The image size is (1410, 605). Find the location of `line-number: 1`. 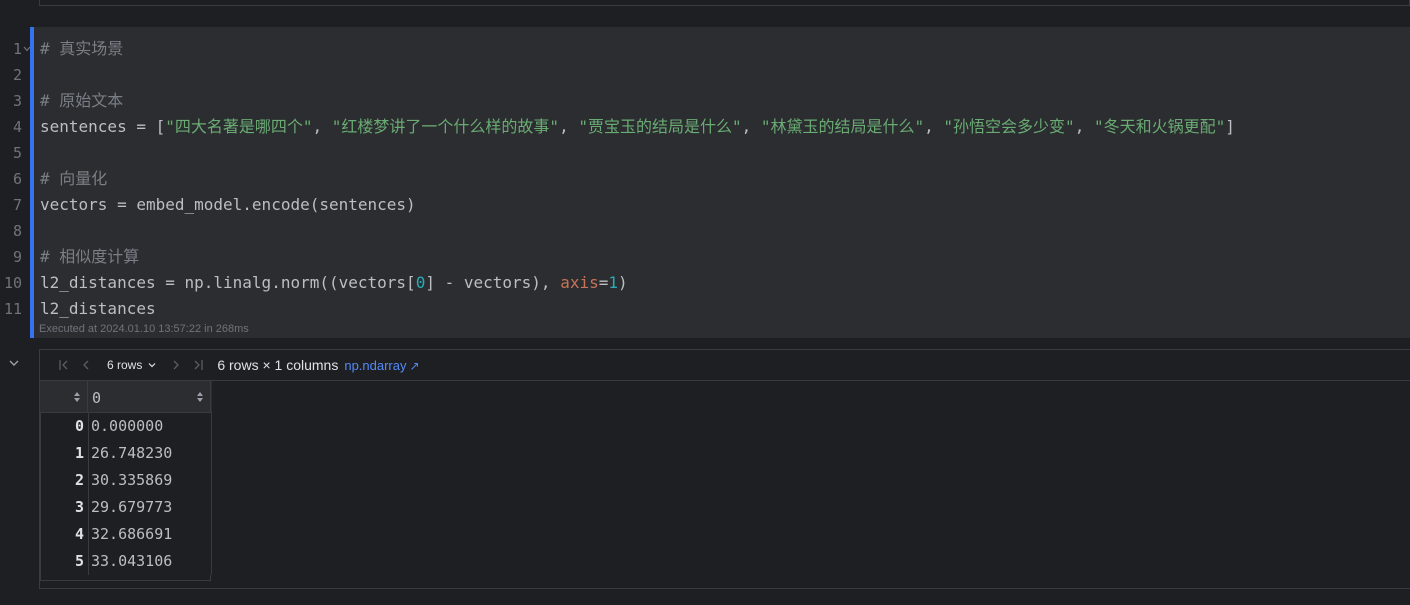

line-number: 1 is located at coordinates (15, 49).